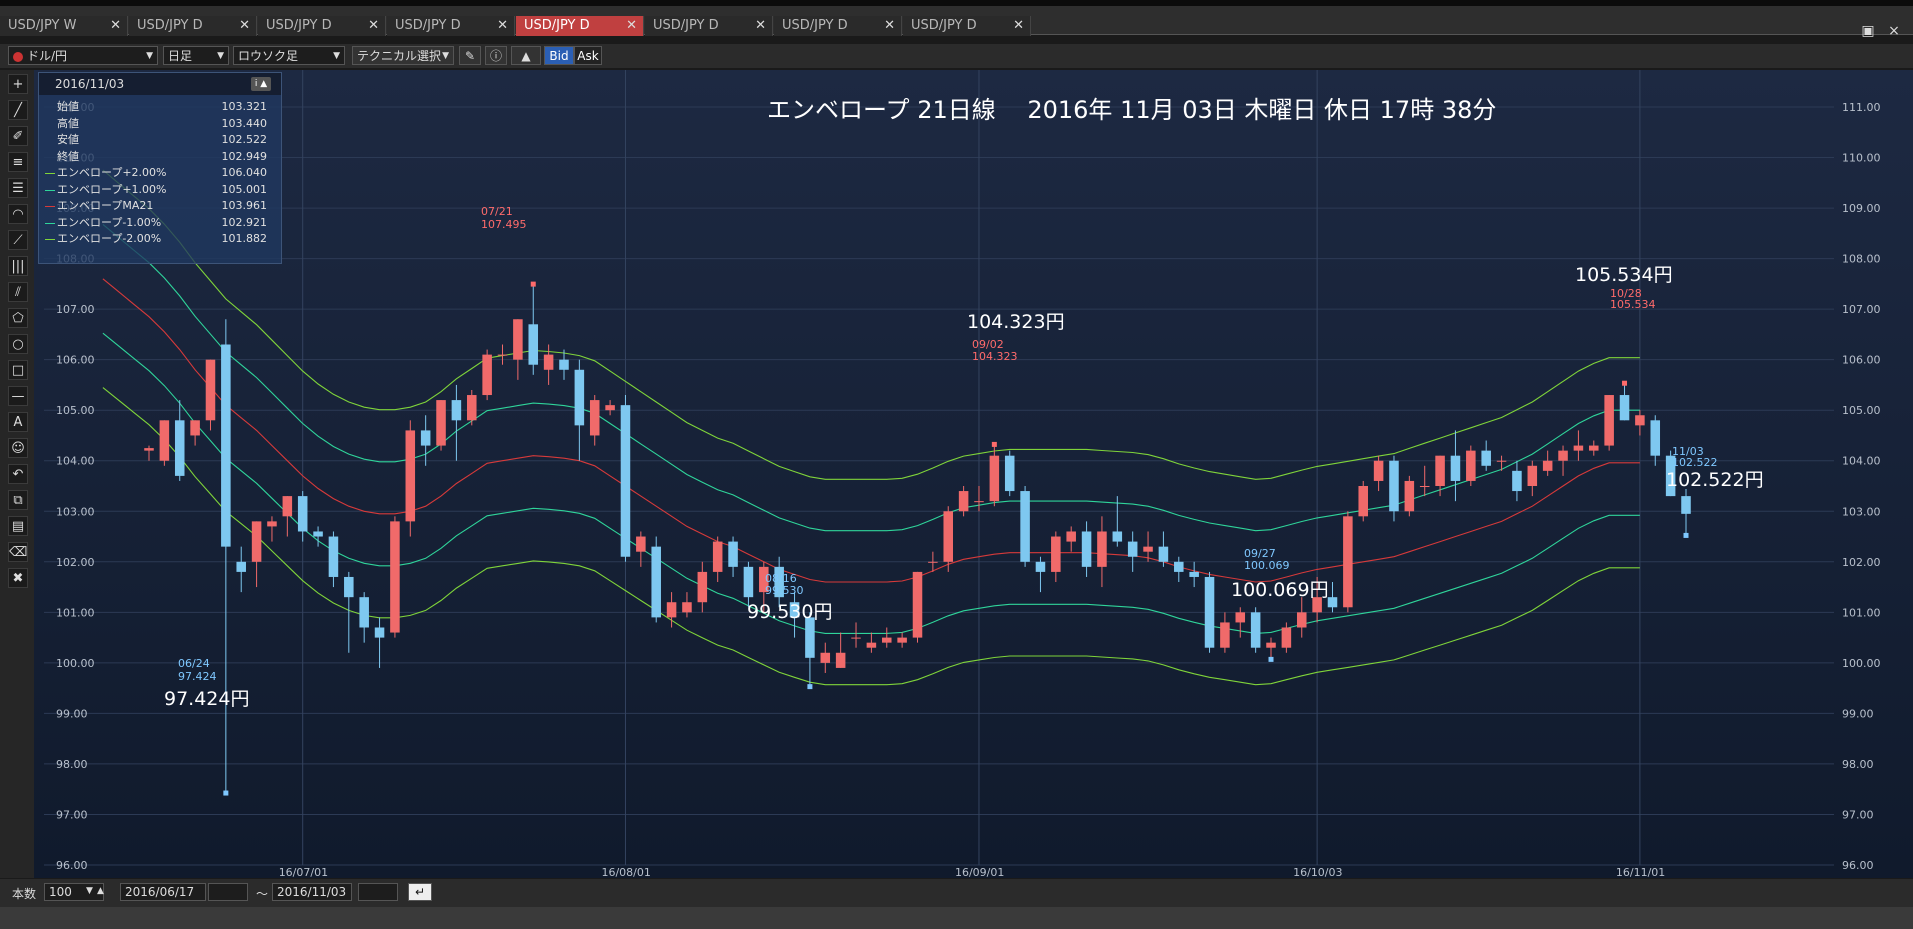  Describe the element at coordinates (526, 55) in the screenshot. I see `chart-style-button: ▲` at that location.